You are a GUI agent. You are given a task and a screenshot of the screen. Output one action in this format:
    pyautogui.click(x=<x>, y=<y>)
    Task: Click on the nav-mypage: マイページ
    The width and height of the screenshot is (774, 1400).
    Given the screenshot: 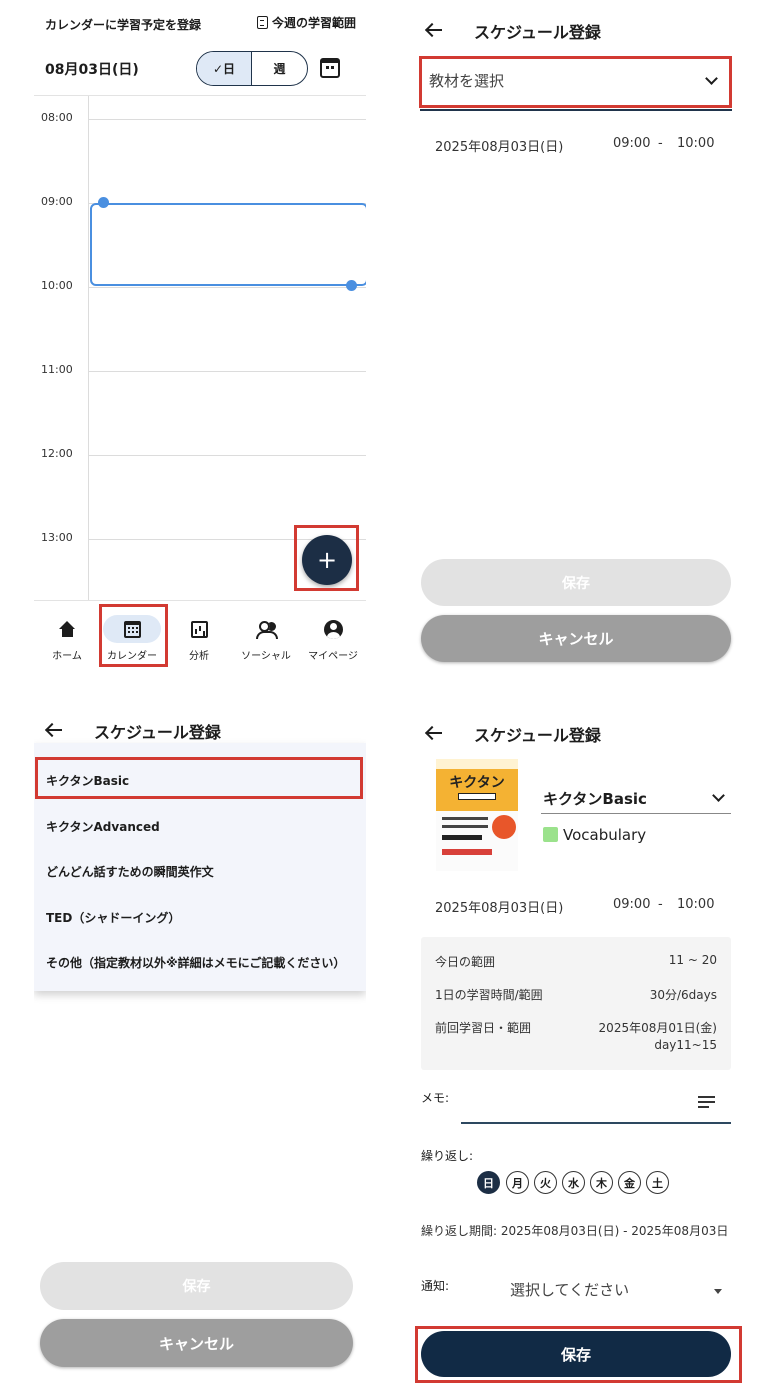 What is the action you would take?
    pyautogui.click(x=333, y=635)
    